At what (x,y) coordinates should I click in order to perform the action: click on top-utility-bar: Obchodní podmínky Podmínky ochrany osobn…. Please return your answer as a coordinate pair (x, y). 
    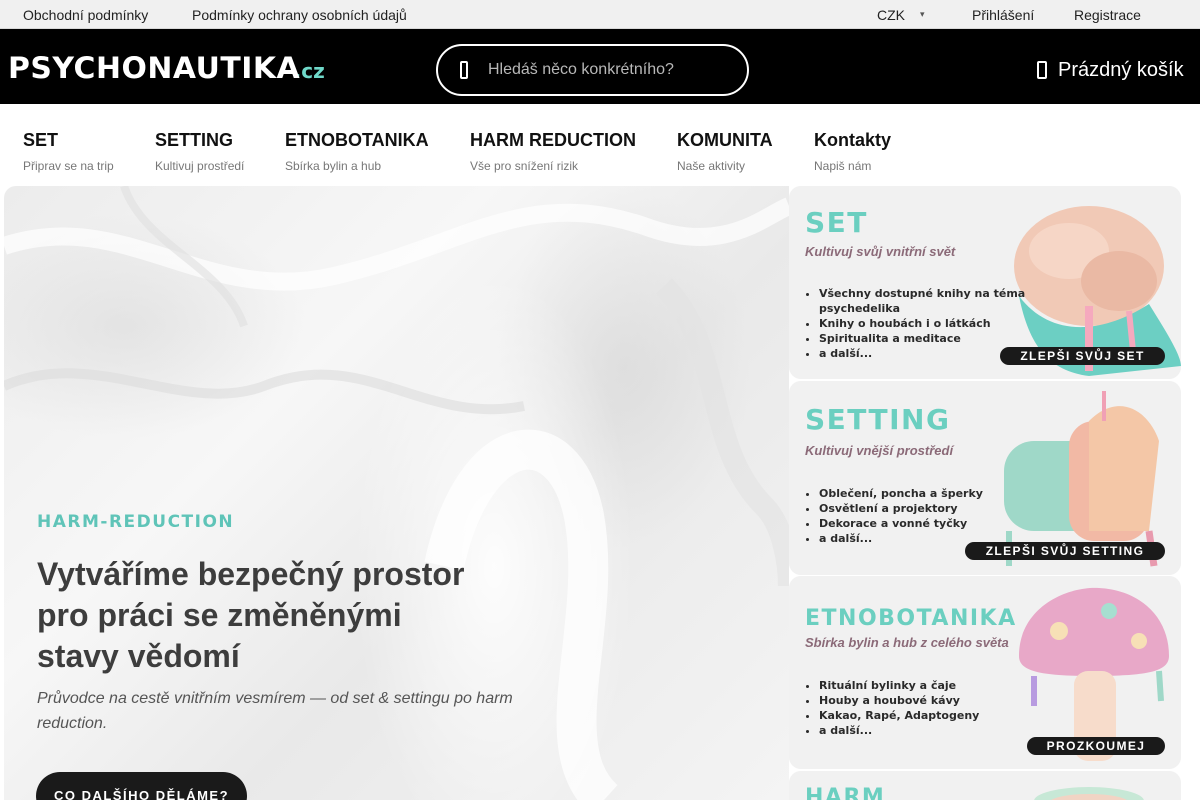
    Looking at the image, I should click on (600, 14).